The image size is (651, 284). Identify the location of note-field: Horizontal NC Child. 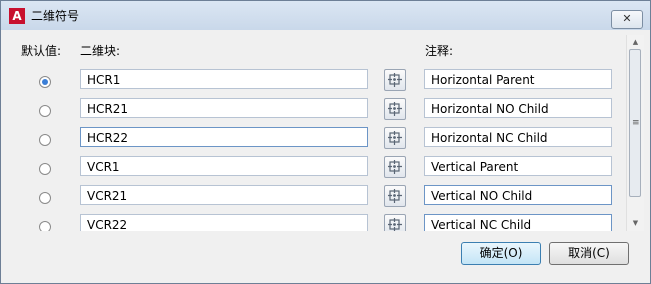
(518, 137).